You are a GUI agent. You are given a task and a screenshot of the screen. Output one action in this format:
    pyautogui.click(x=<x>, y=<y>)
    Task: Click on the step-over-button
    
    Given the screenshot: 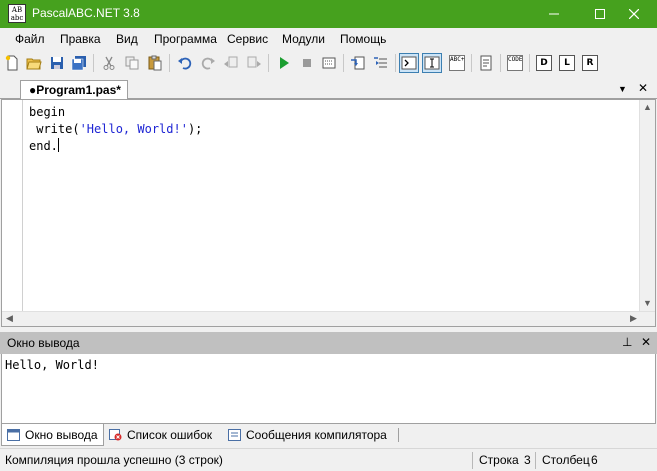 What is the action you would take?
    pyautogui.click(x=381, y=63)
    